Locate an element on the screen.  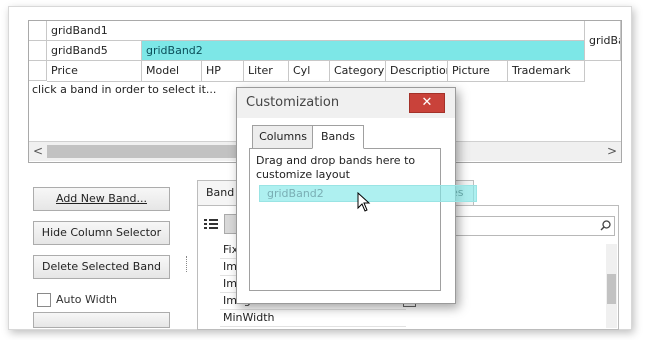
close-button: ✕ is located at coordinates (427, 103).